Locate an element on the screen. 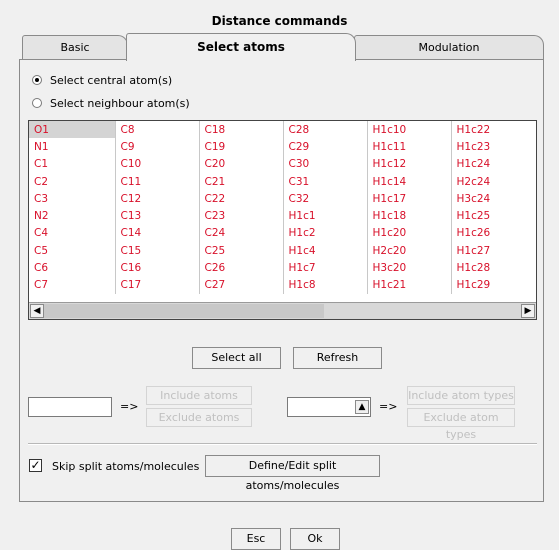 Image resolution: width=559 pixels, height=550 pixels. atom-cell: C31 is located at coordinates (325, 181).